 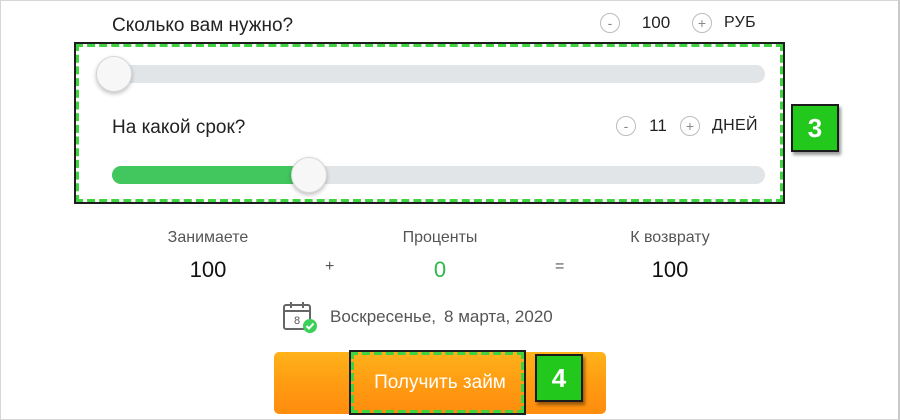 What do you see at coordinates (702, 23) in the screenshot?
I see `amount-plus-button: +` at bounding box center [702, 23].